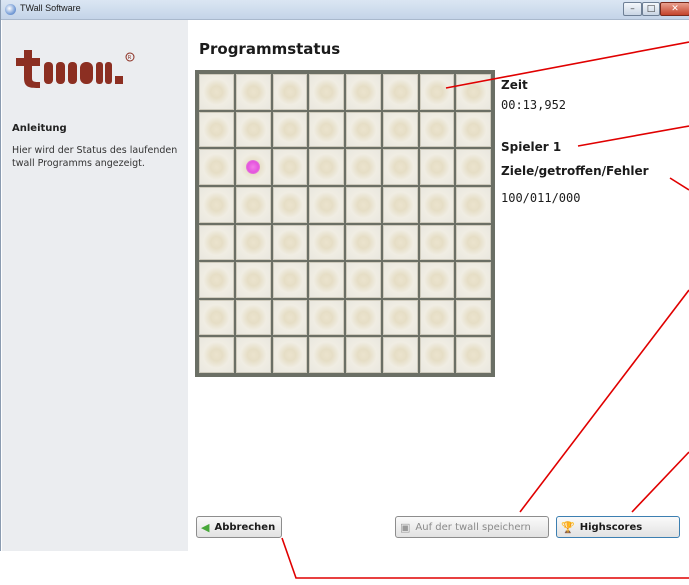 The width and height of the screenshot is (689, 585). Describe the element at coordinates (514, 85) in the screenshot. I see `time-label: Zeit` at that location.